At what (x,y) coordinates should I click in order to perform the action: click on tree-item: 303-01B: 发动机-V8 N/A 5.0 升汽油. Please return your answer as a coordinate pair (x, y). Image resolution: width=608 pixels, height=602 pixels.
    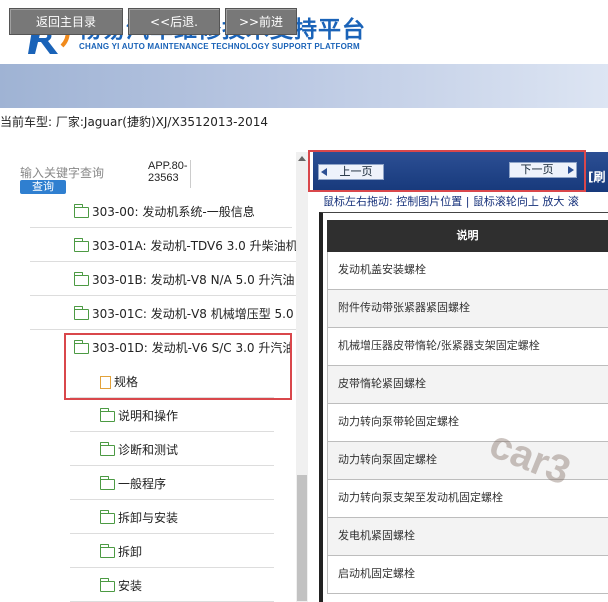
    Looking at the image, I should click on (163, 281).